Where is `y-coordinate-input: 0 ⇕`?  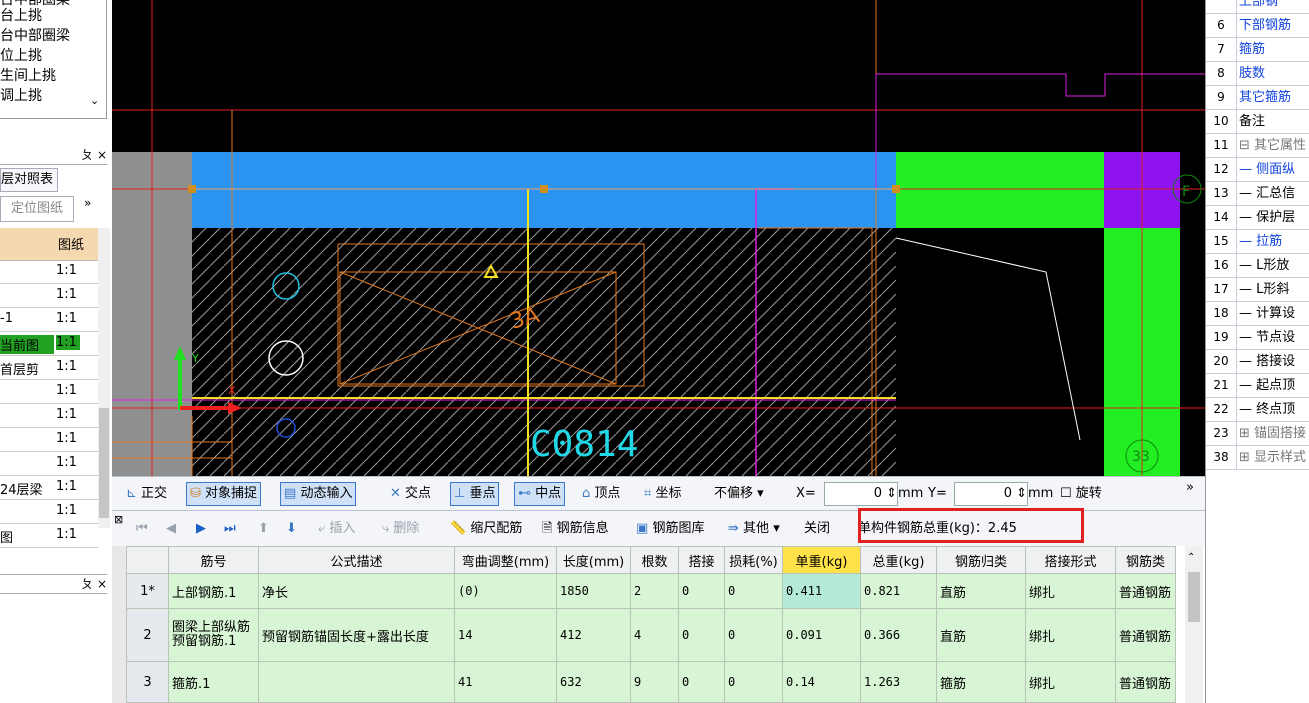 y-coordinate-input: 0 ⇕ is located at coordinates (991, 494).